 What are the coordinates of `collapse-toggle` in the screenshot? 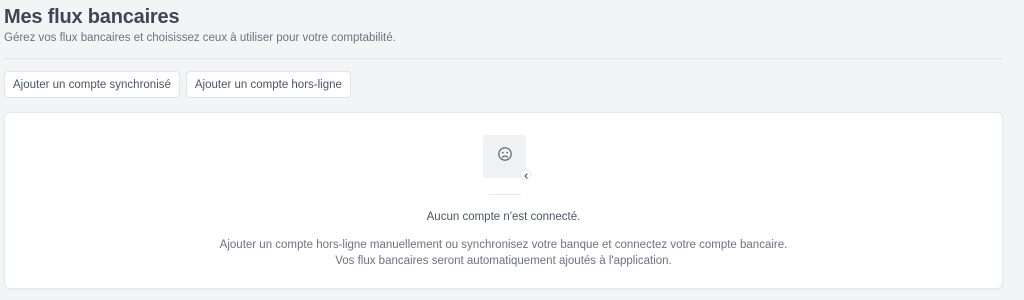 It's located at (525, 174).